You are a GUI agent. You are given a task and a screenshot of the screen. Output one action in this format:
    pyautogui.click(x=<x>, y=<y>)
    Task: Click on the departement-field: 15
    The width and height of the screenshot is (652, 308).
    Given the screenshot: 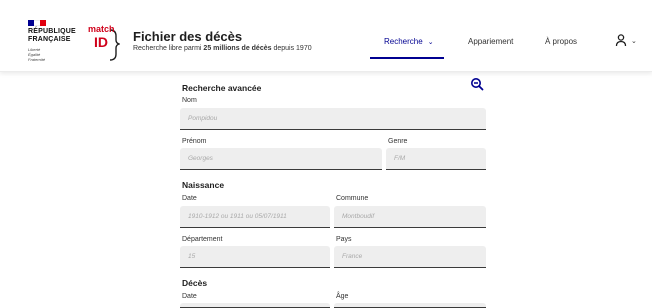 What is the action you would take?
    pyautogui.click(x=255, y=257)
    